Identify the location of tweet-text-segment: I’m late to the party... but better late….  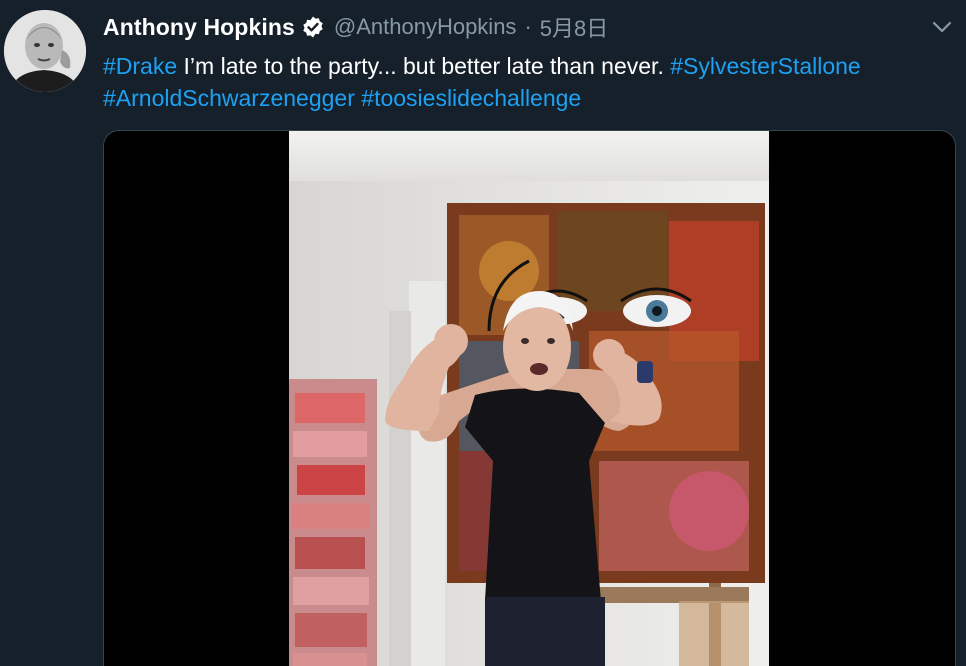
(424, 66).